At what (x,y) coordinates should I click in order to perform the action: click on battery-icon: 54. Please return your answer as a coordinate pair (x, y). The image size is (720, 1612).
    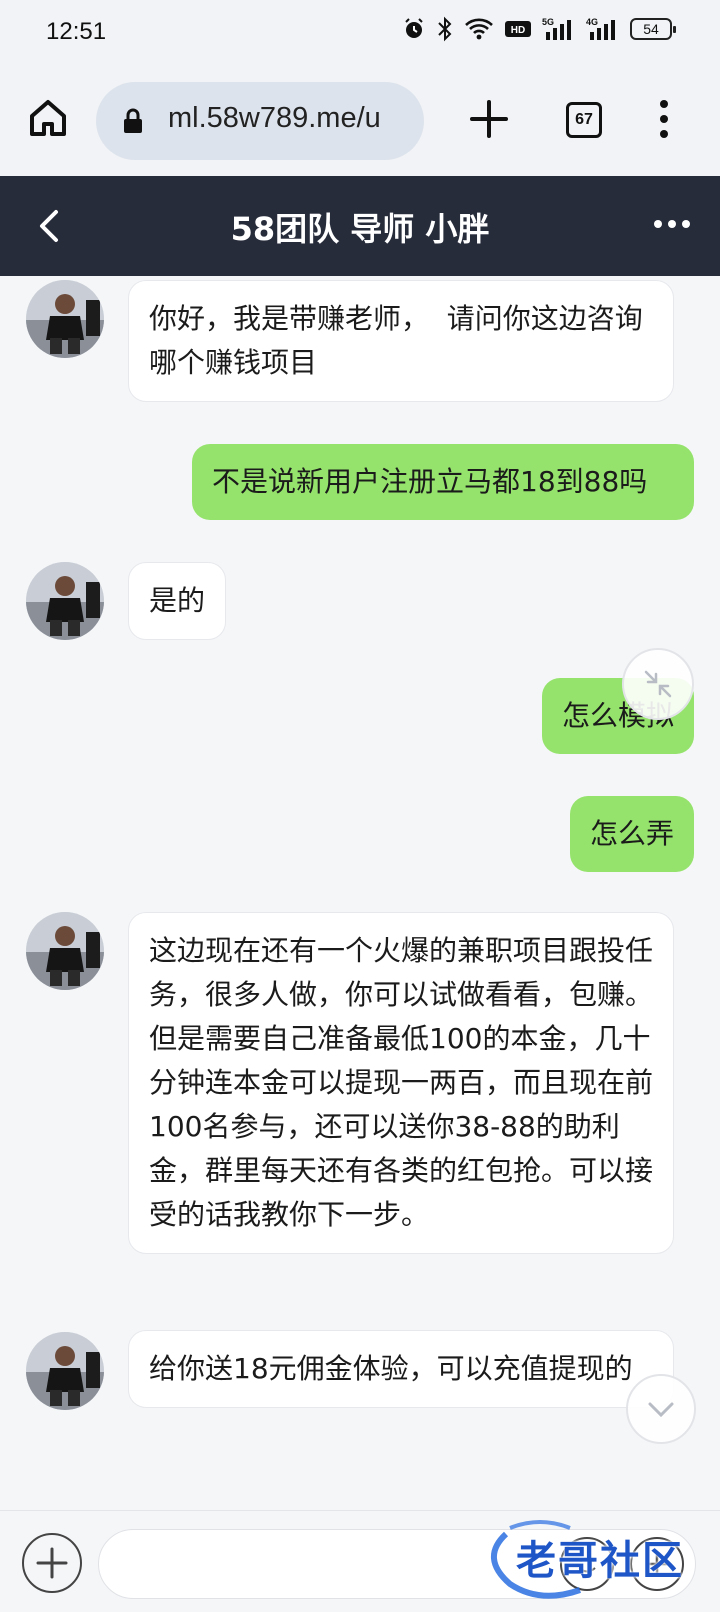
    Looking at the image, I should click on (653, 29).